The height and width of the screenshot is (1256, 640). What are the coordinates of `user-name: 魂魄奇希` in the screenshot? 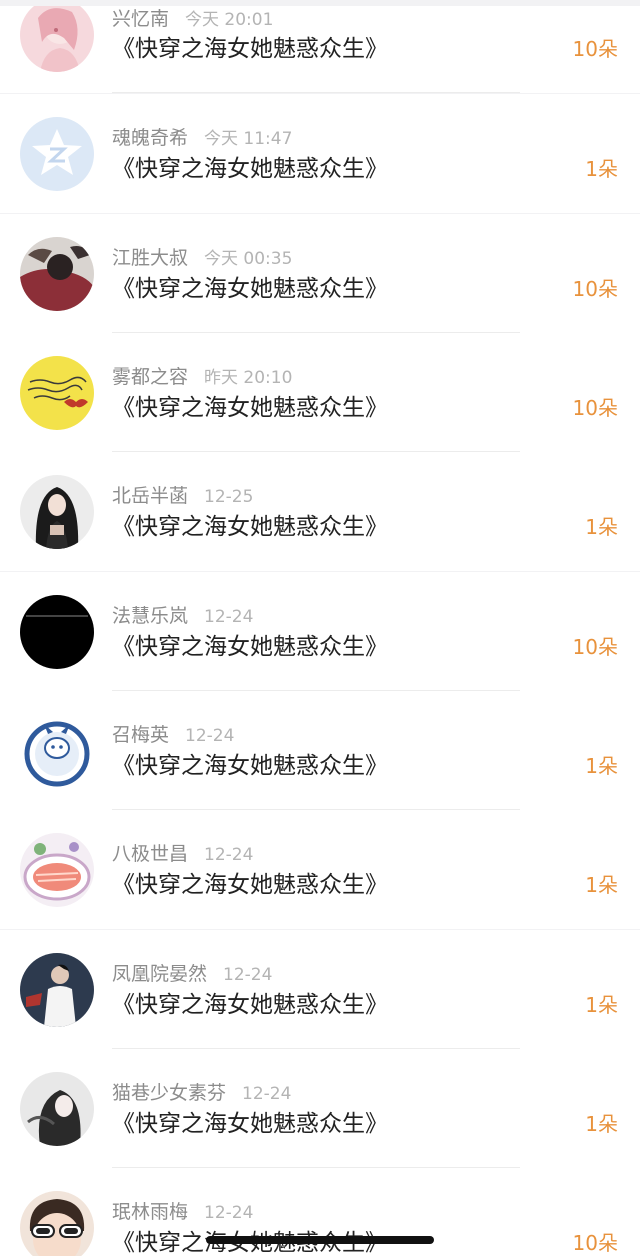 It's located at (150, 138).